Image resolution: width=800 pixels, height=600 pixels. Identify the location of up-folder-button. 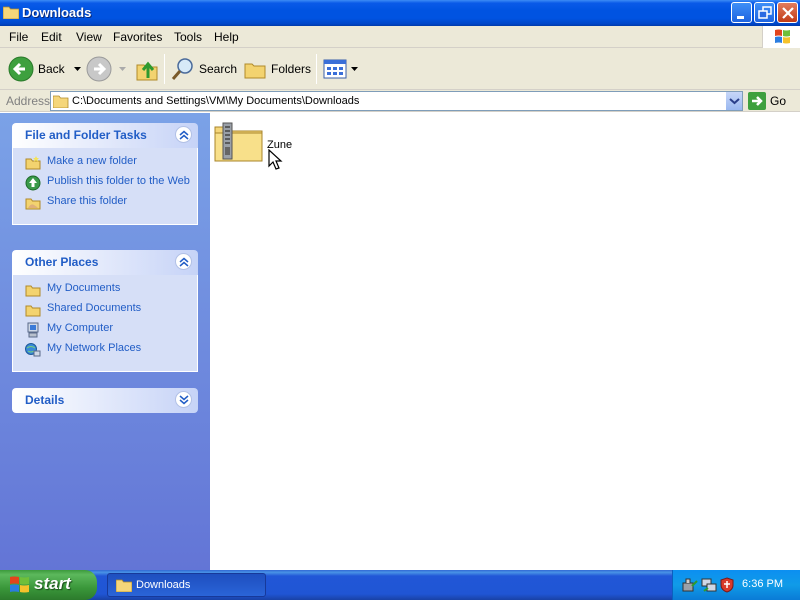
(147, 69).